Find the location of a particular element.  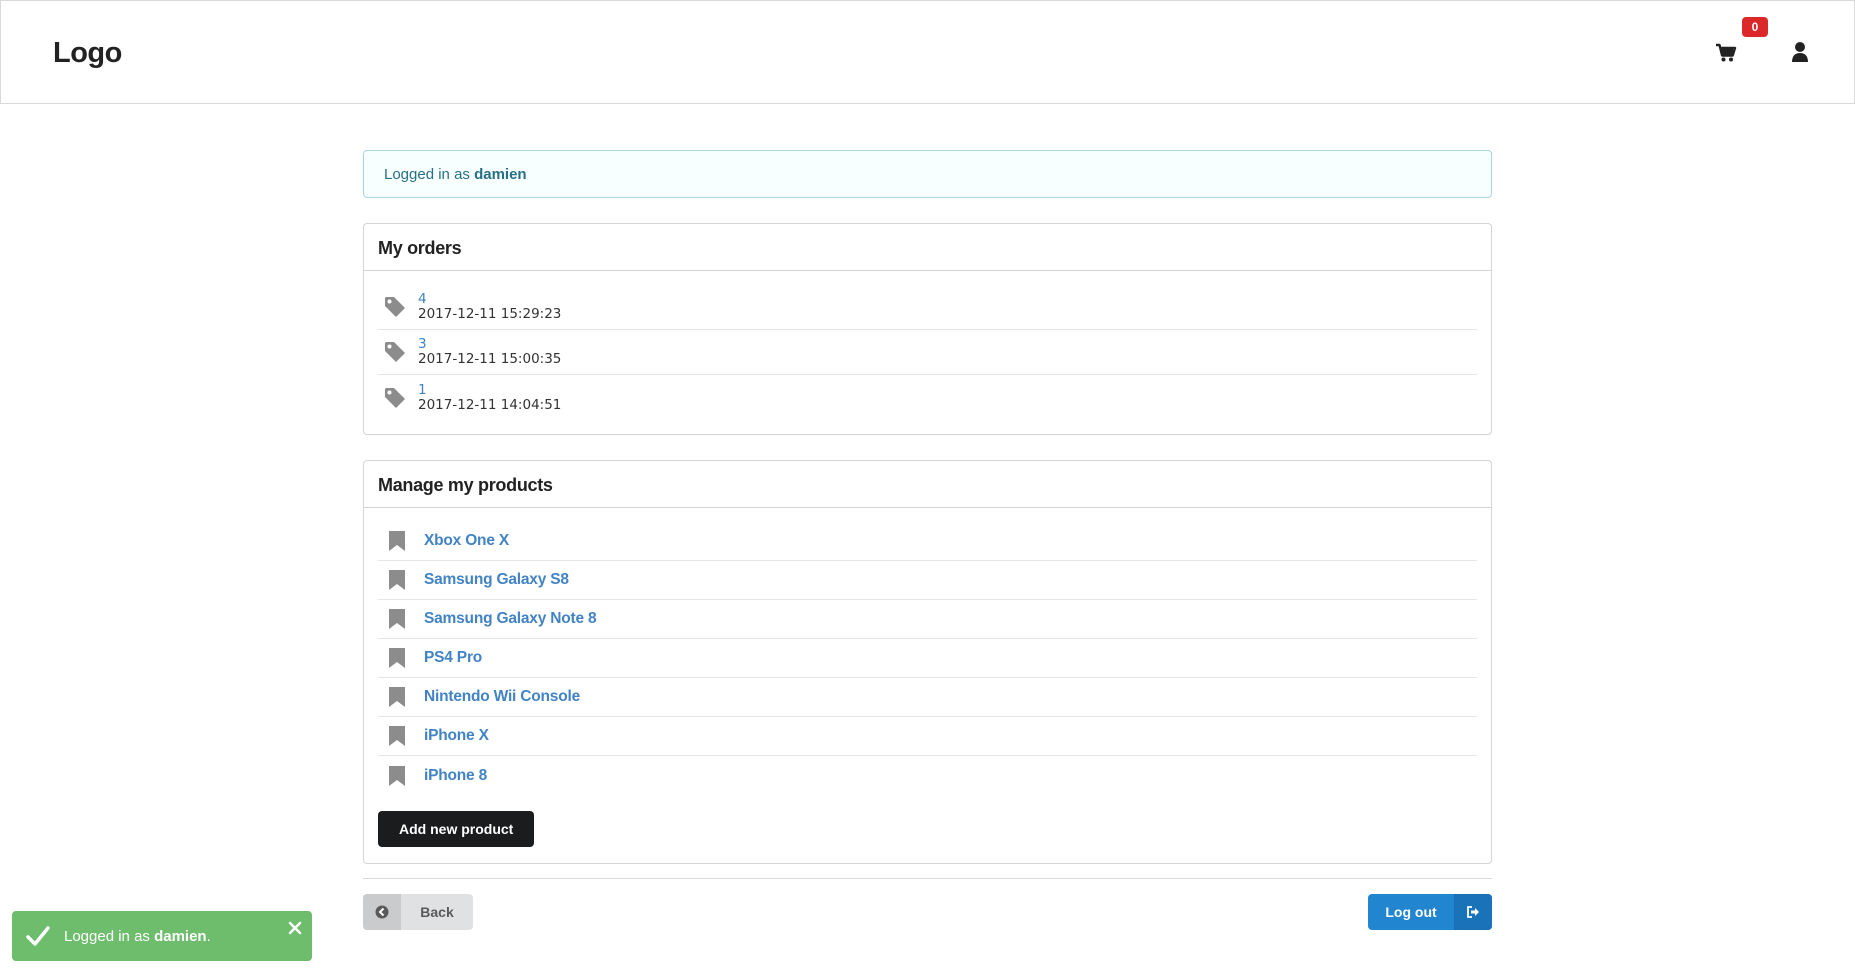

product-link: iPhone 8 is located at coordinates (455, 776).